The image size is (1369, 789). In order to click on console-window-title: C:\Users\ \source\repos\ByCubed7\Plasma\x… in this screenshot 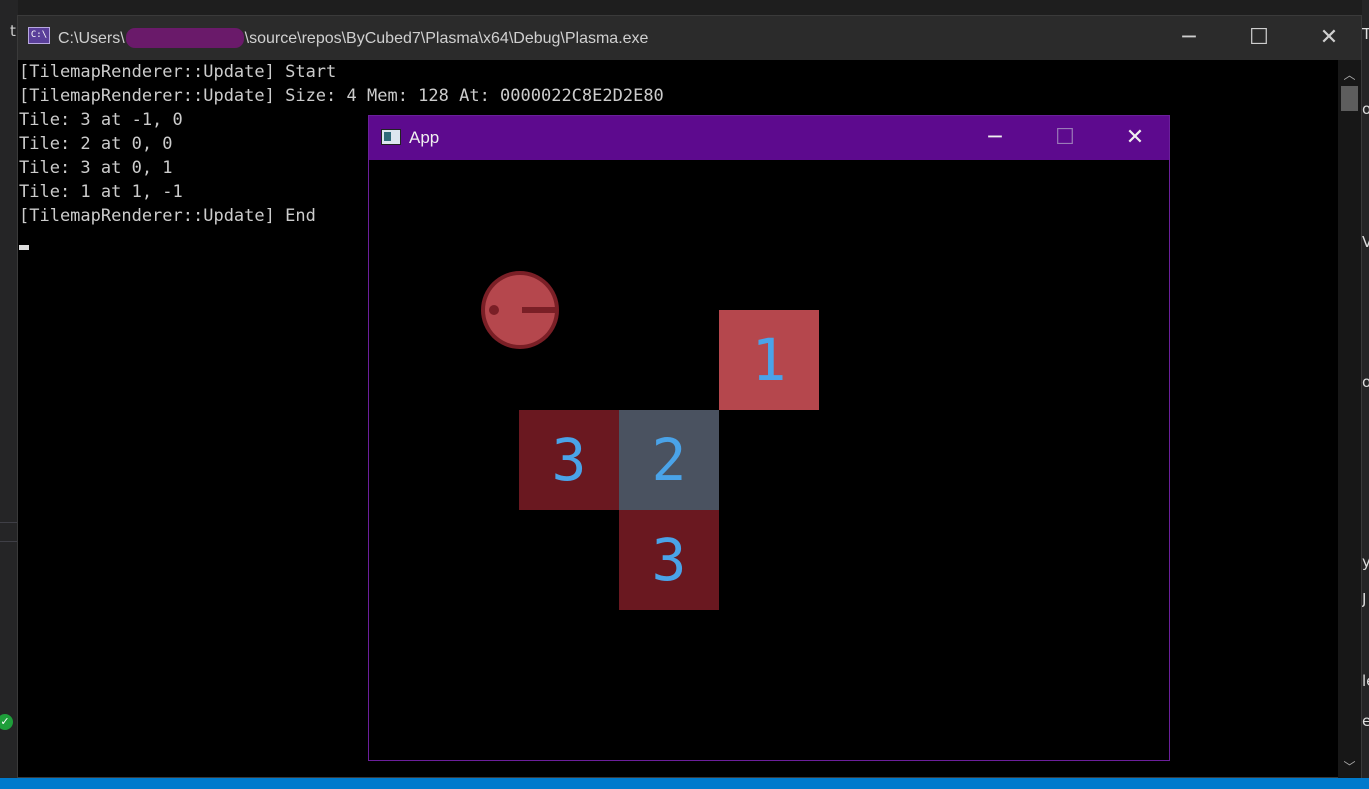, I will do `click(353, 38)`.